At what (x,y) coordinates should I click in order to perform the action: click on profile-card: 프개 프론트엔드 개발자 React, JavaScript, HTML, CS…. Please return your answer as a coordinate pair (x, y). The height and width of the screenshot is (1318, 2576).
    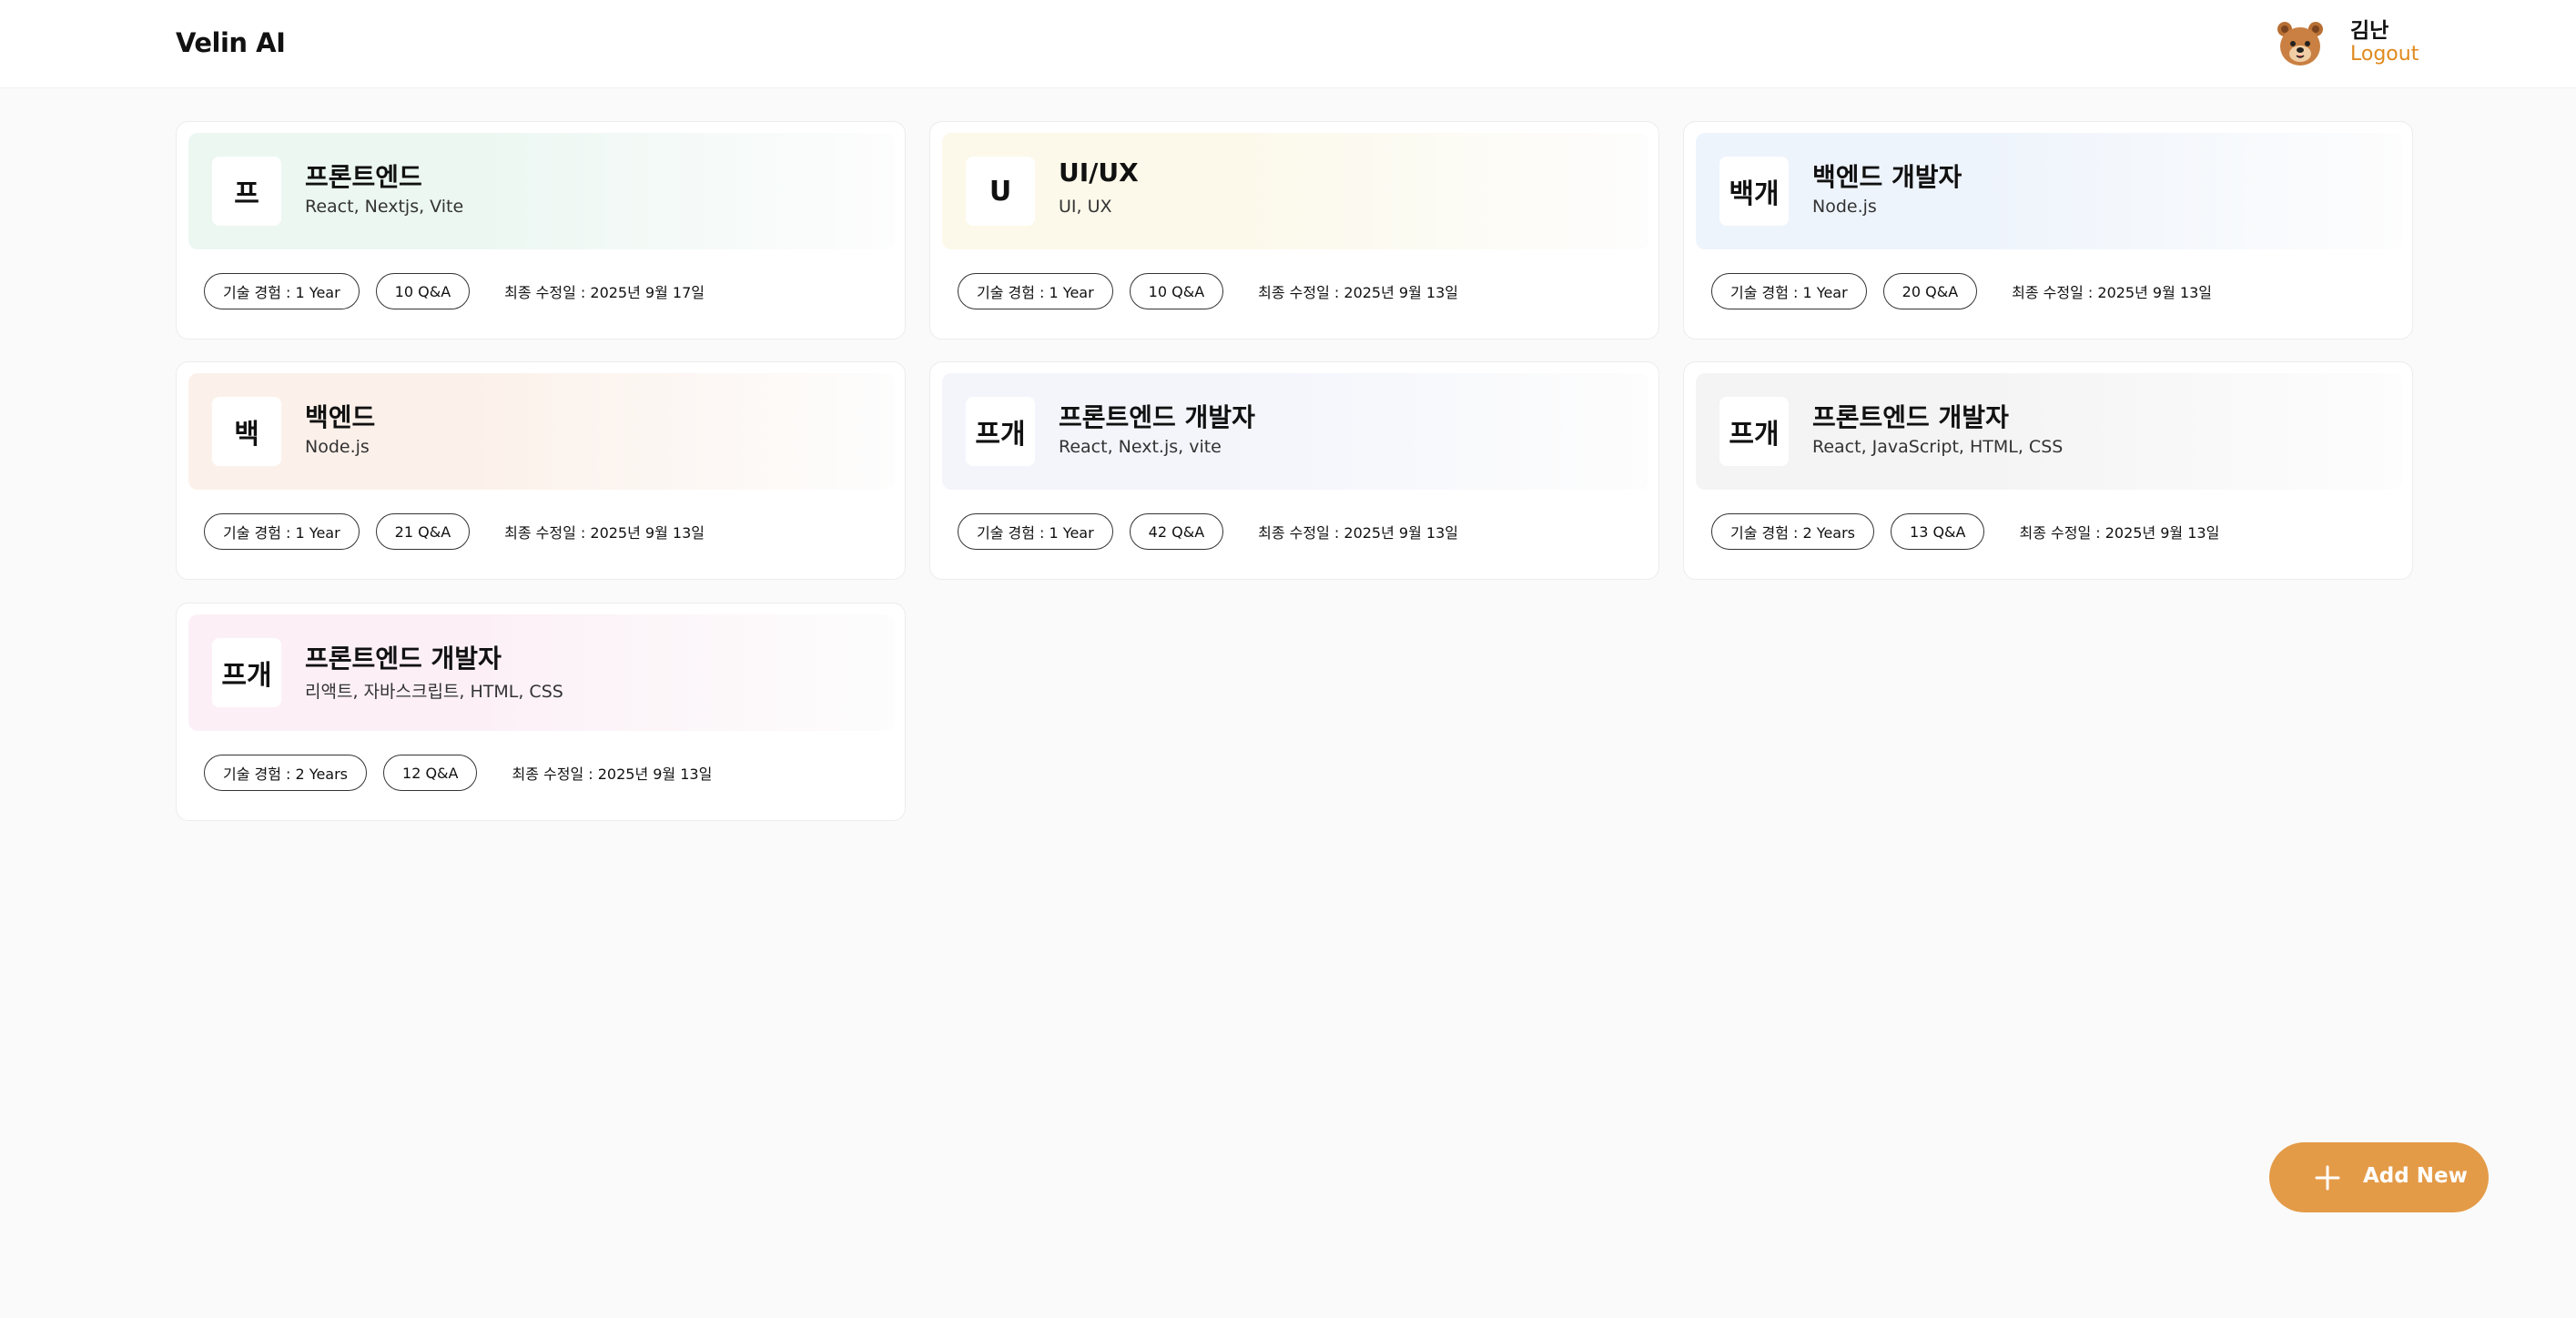
    Looking at the image, I should click on (2048, 470).